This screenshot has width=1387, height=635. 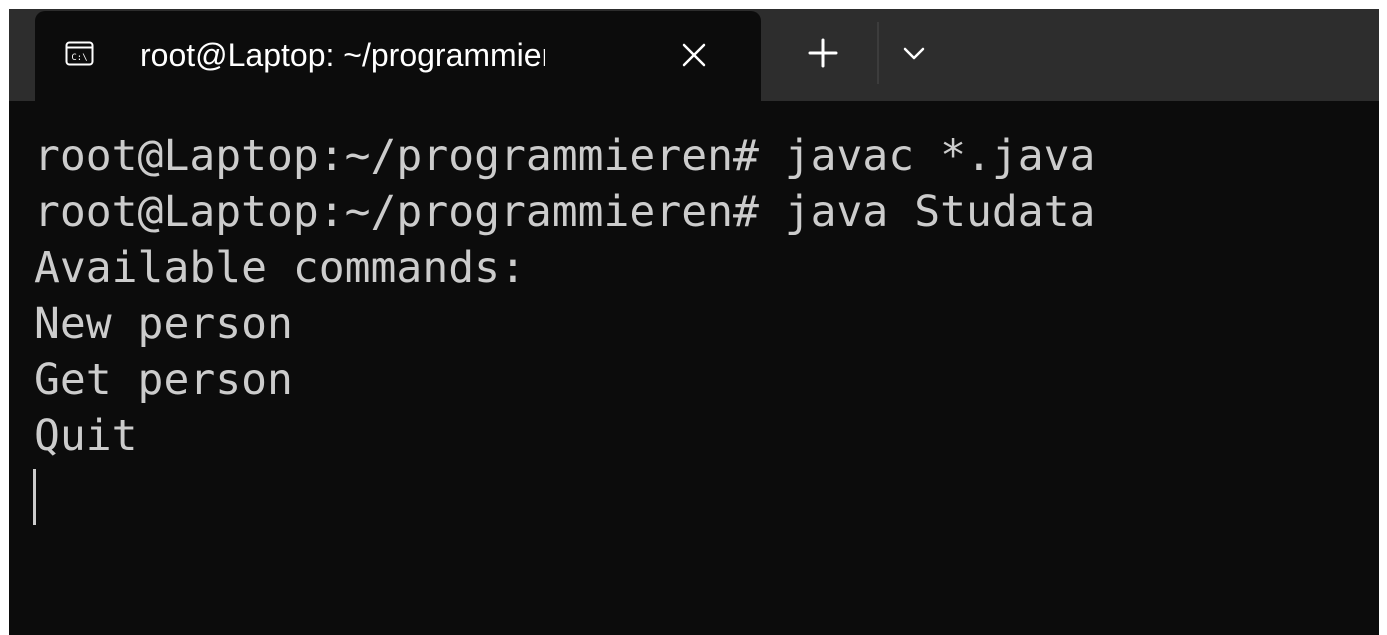 I want to click on terminal-line: Get person, so click(x=163, y=380).